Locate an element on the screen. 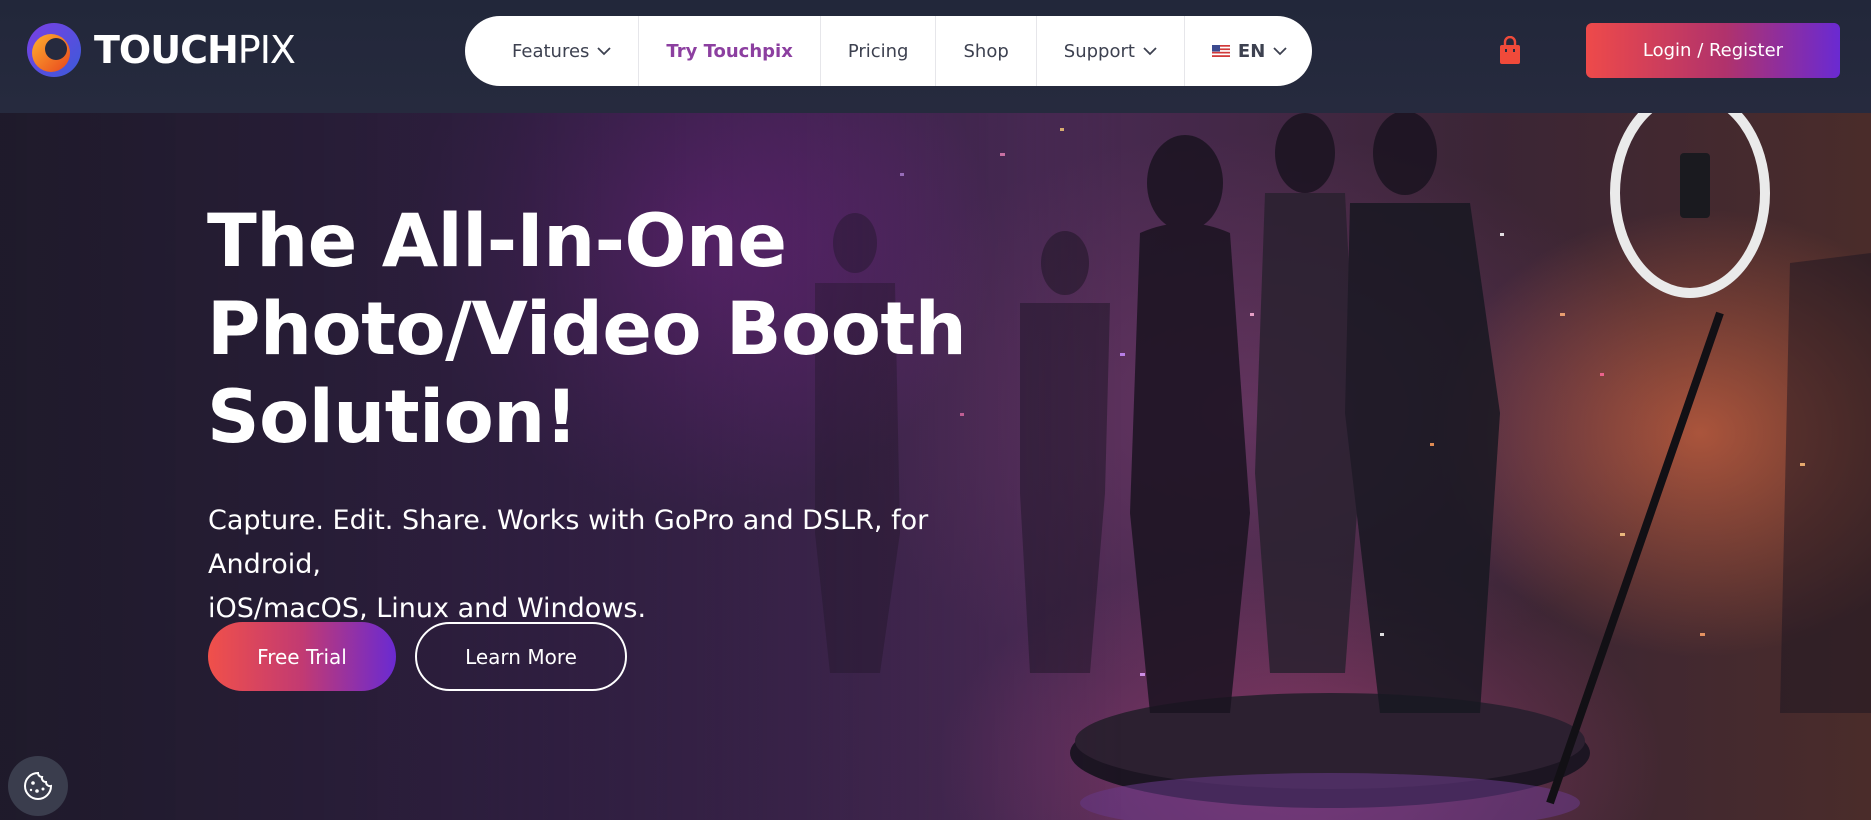  nav-item-pricing: Pricing is located at coordinates (879, 51).